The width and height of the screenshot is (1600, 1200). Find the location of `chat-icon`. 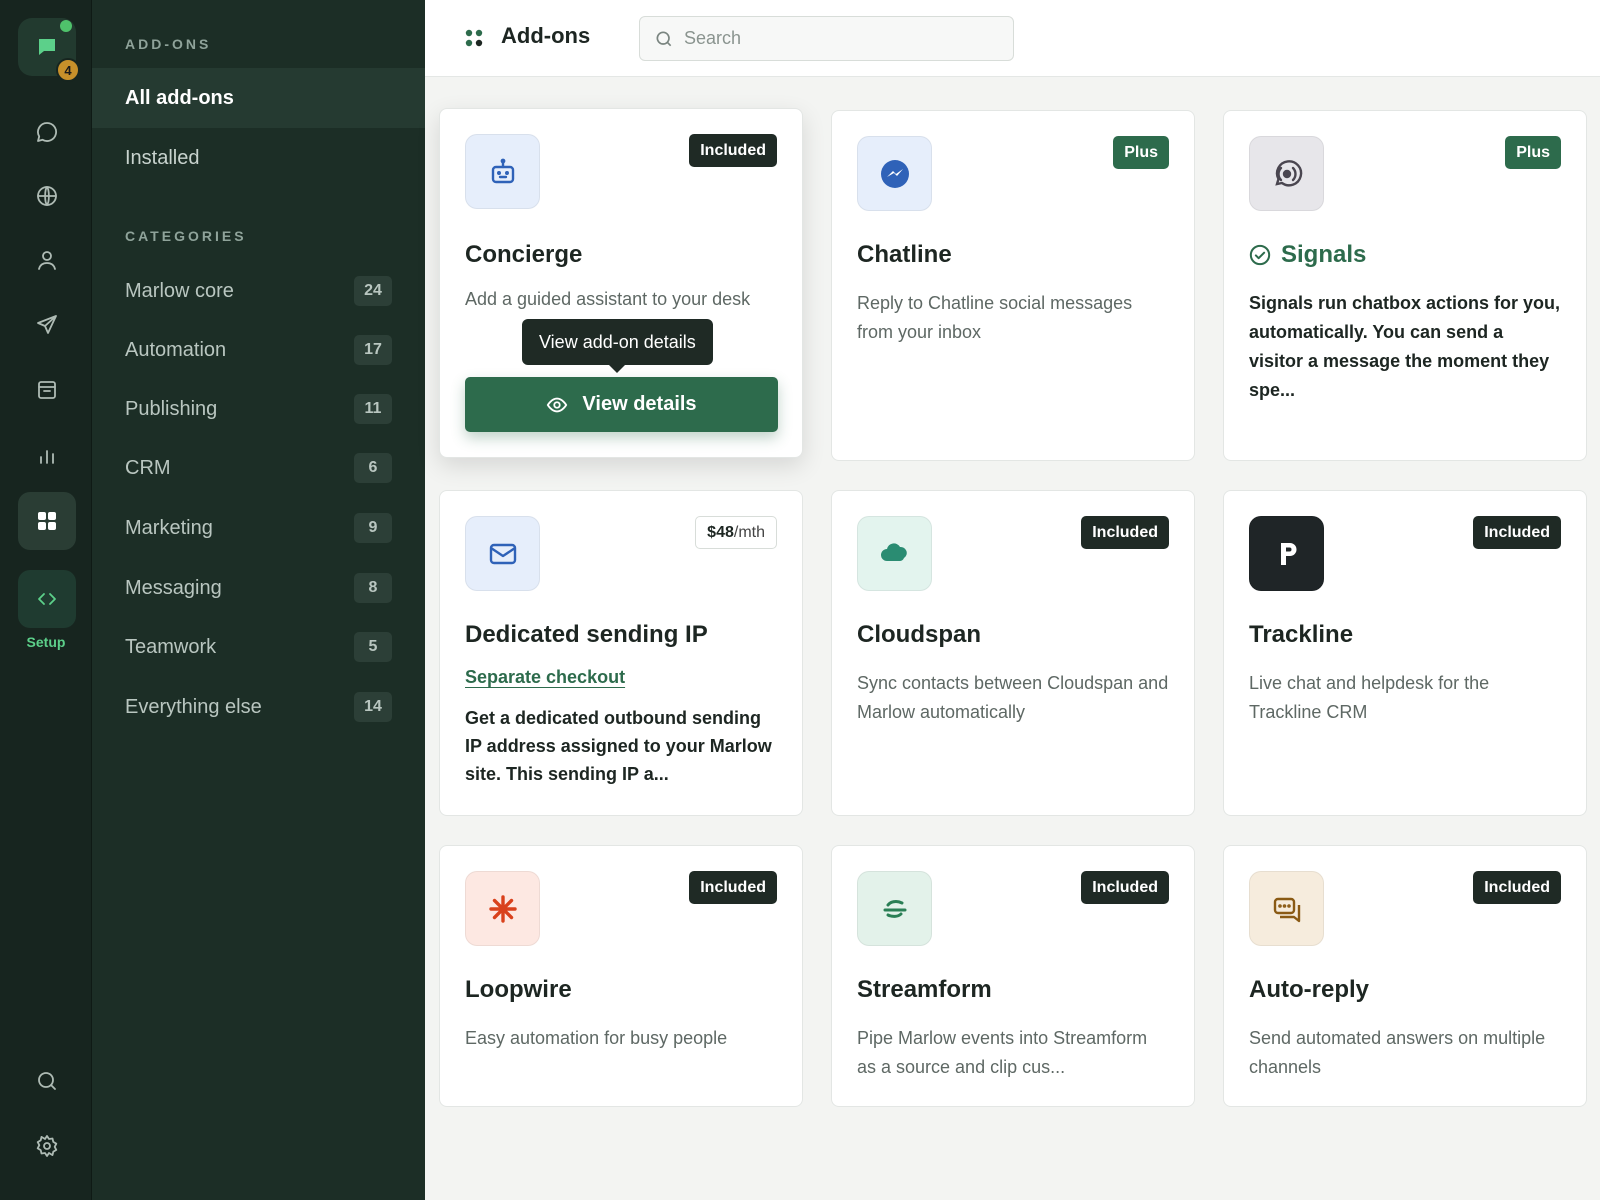

chat-icon is located at coordinates (47, 132).